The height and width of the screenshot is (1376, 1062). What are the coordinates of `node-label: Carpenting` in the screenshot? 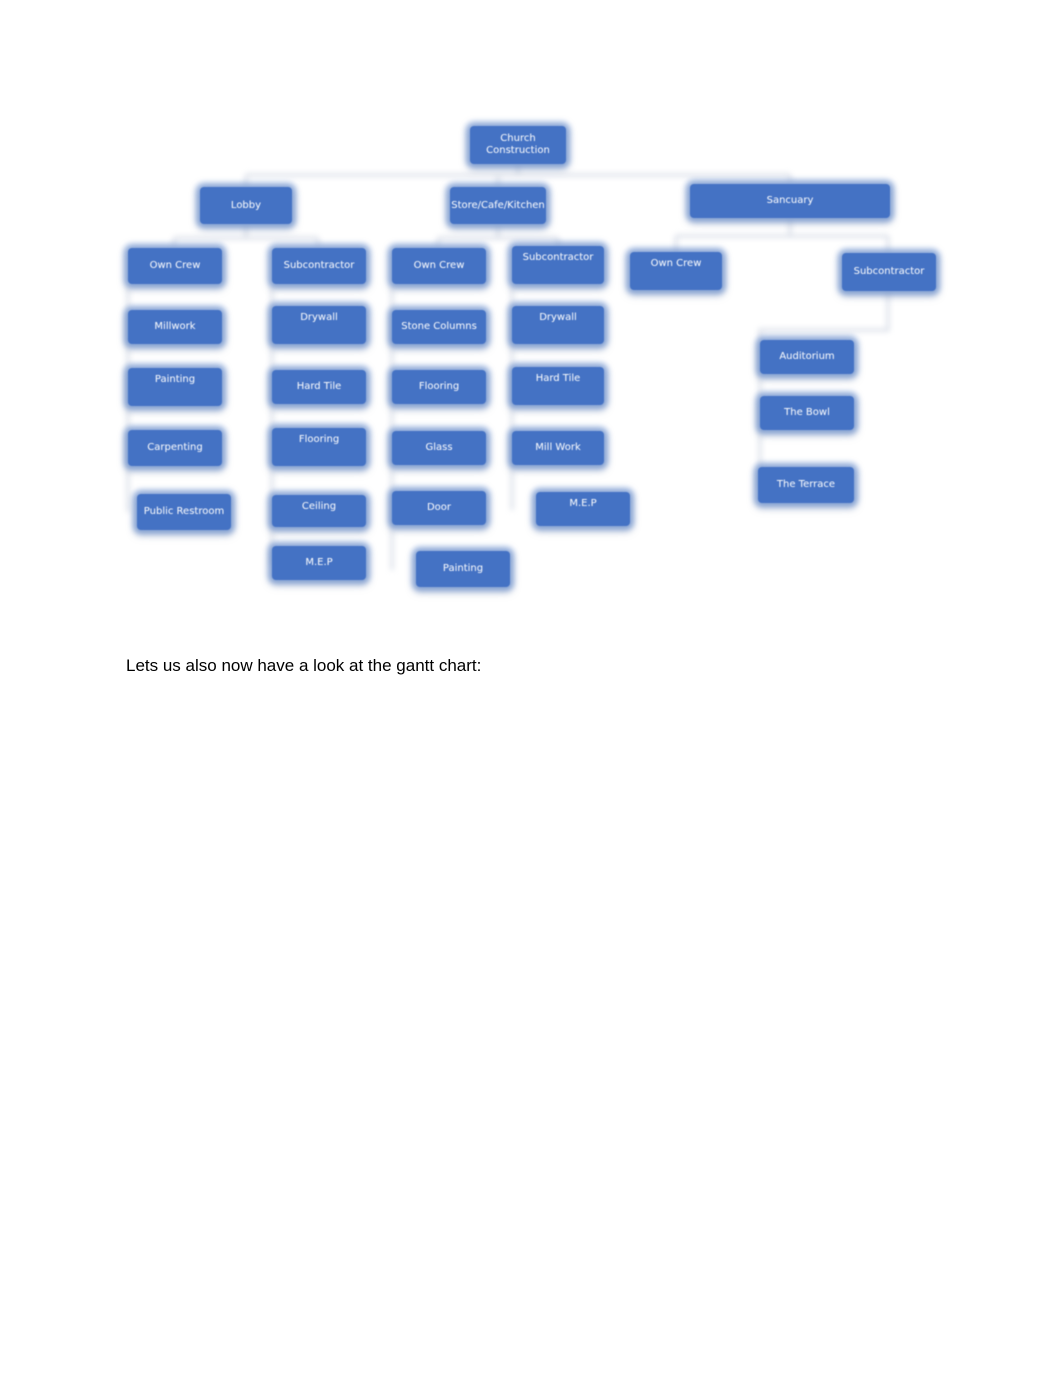 It's located at (175, 447).